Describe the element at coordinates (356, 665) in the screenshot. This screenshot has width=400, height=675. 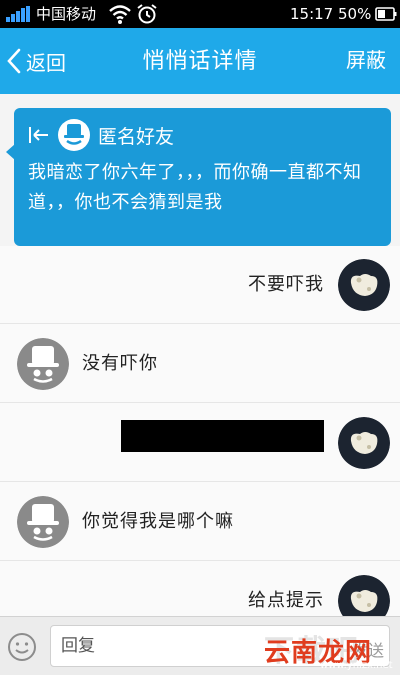
I see `watermark-site: www.ynlzx.net` at that location.